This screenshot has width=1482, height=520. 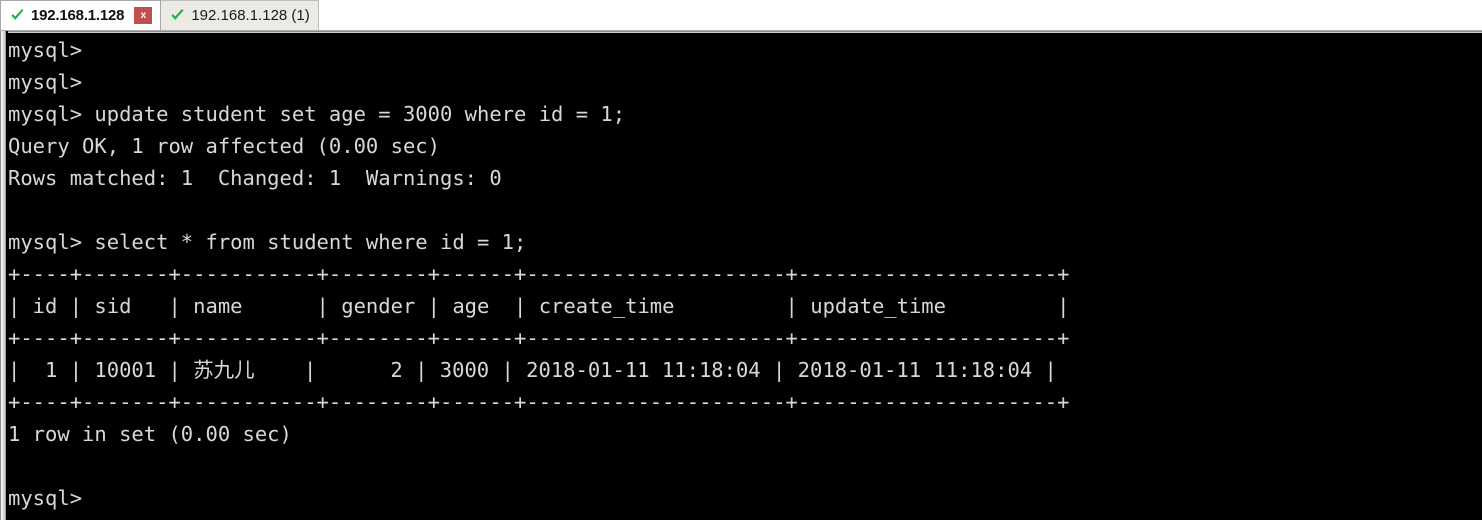 I want to click on terminal-scrollbar, so click(x=4, y=275).